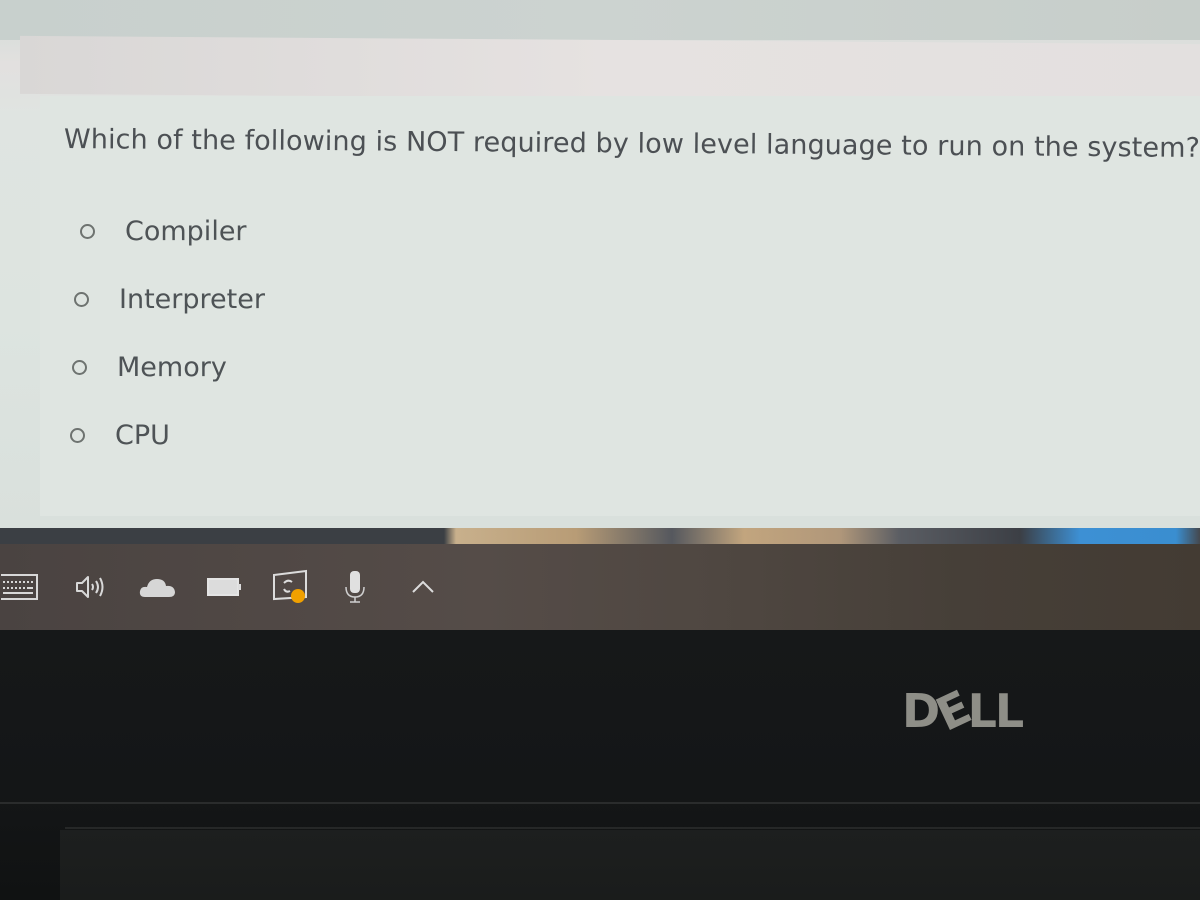  What do you see at coordinates (142, 435) in the screenshot?
I see `option-label: CPU` at bounding box center [142, 435].